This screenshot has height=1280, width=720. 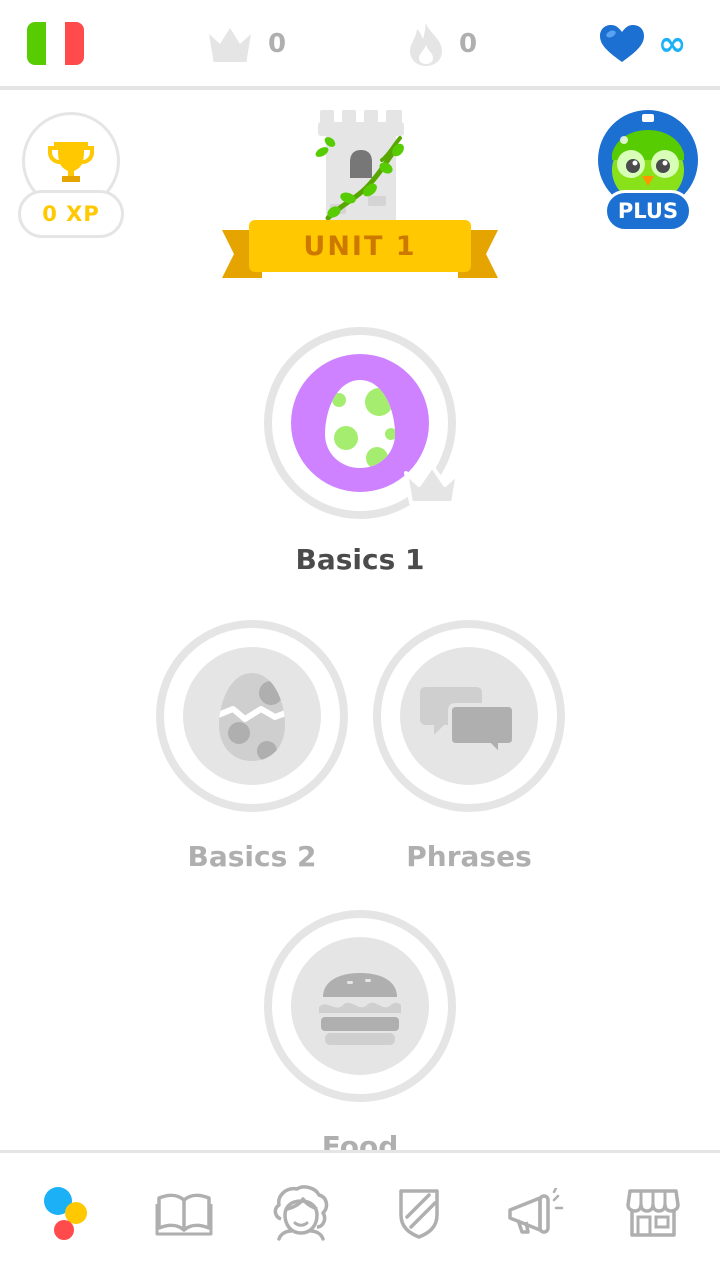 I want to click on shield-icon, so click(x=418, y=1213).